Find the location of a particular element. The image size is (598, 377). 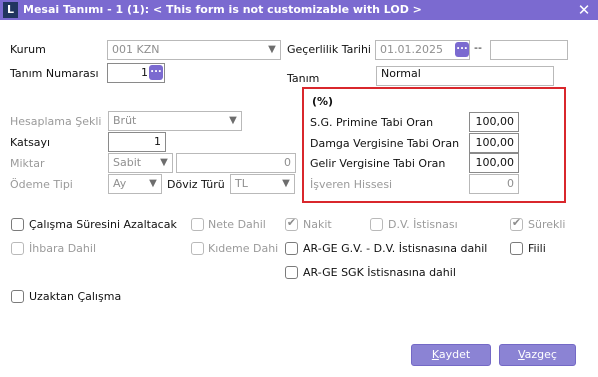

nakit-checkbox: ✔ is located at coordinates (291, 223).